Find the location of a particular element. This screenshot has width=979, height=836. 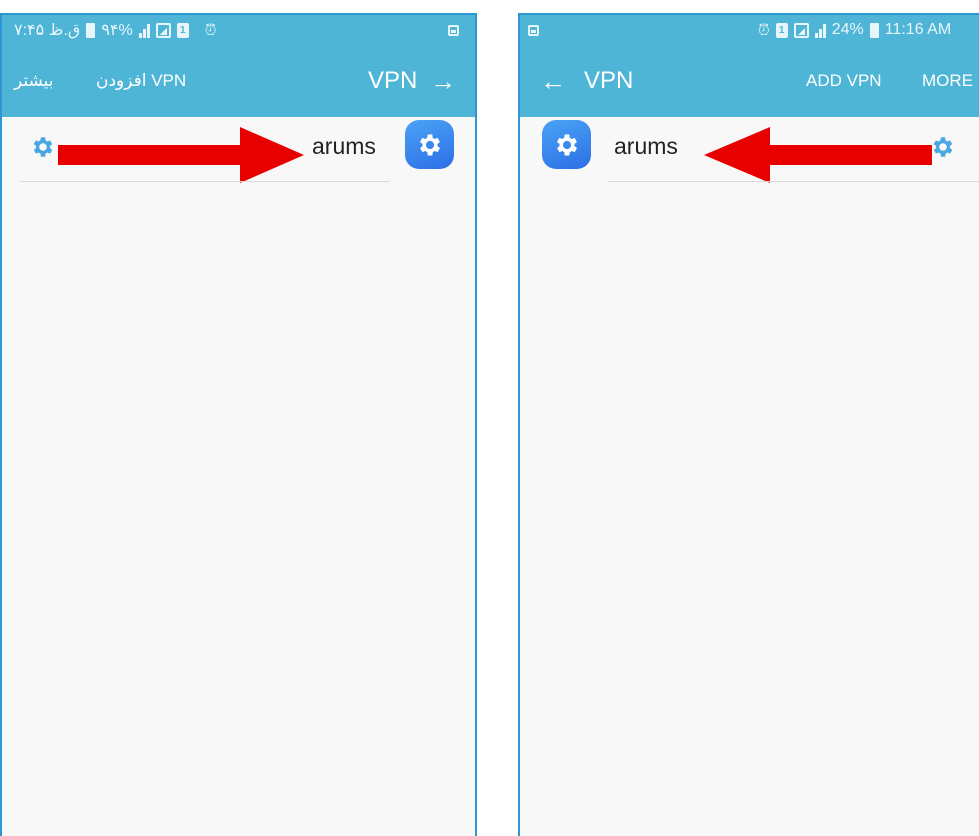

clock: ۷:۴۵ ق.ظ is located at coordinates (47, 30).